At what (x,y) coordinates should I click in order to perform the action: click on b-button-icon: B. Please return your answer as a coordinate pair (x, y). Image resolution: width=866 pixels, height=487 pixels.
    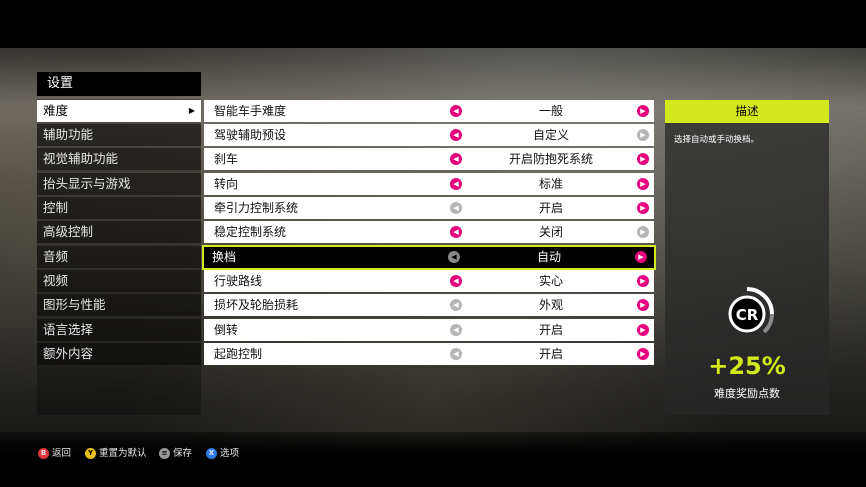
    Looking at the image, I should click on (43, 453).